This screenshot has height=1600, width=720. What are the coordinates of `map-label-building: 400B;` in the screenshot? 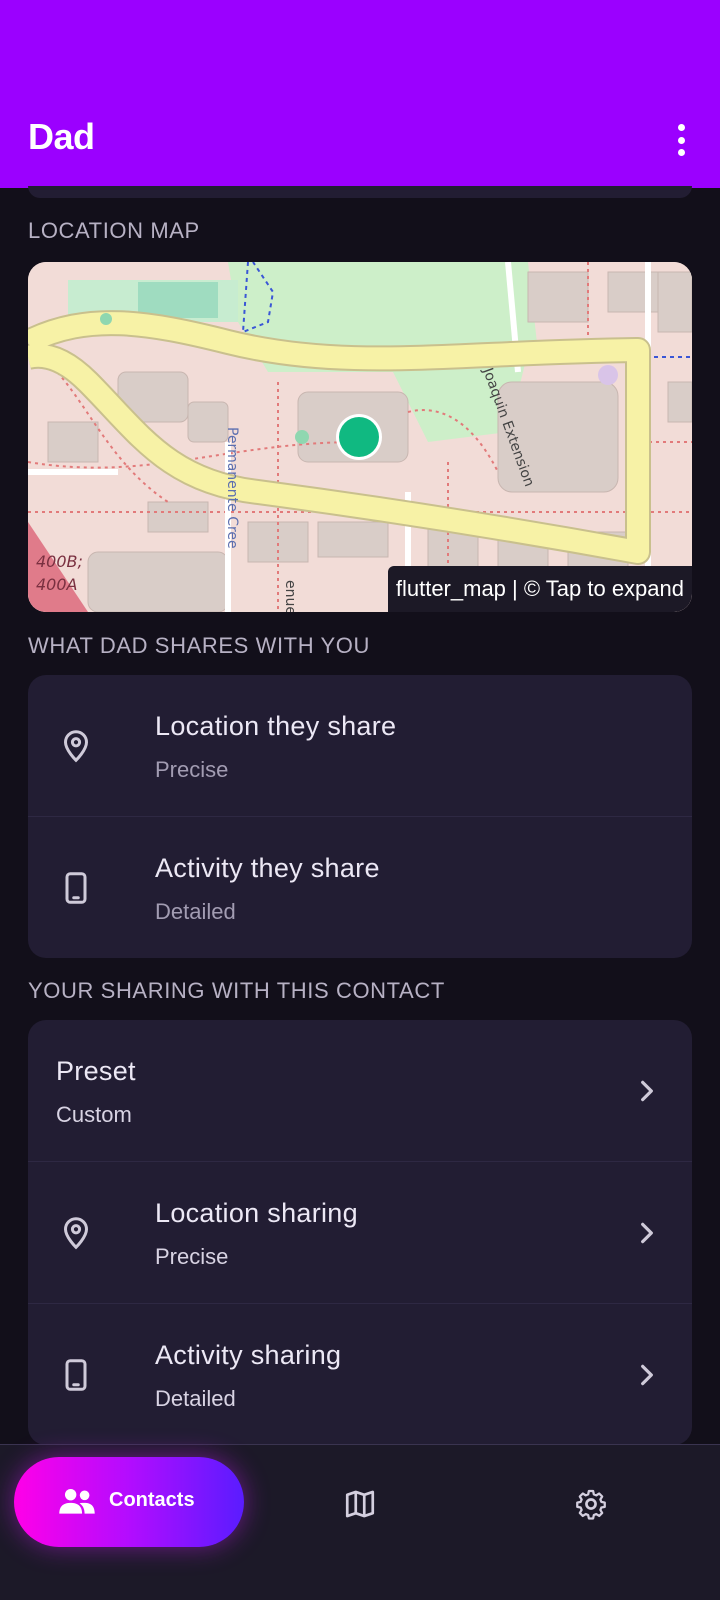 It's located at (59, 561).